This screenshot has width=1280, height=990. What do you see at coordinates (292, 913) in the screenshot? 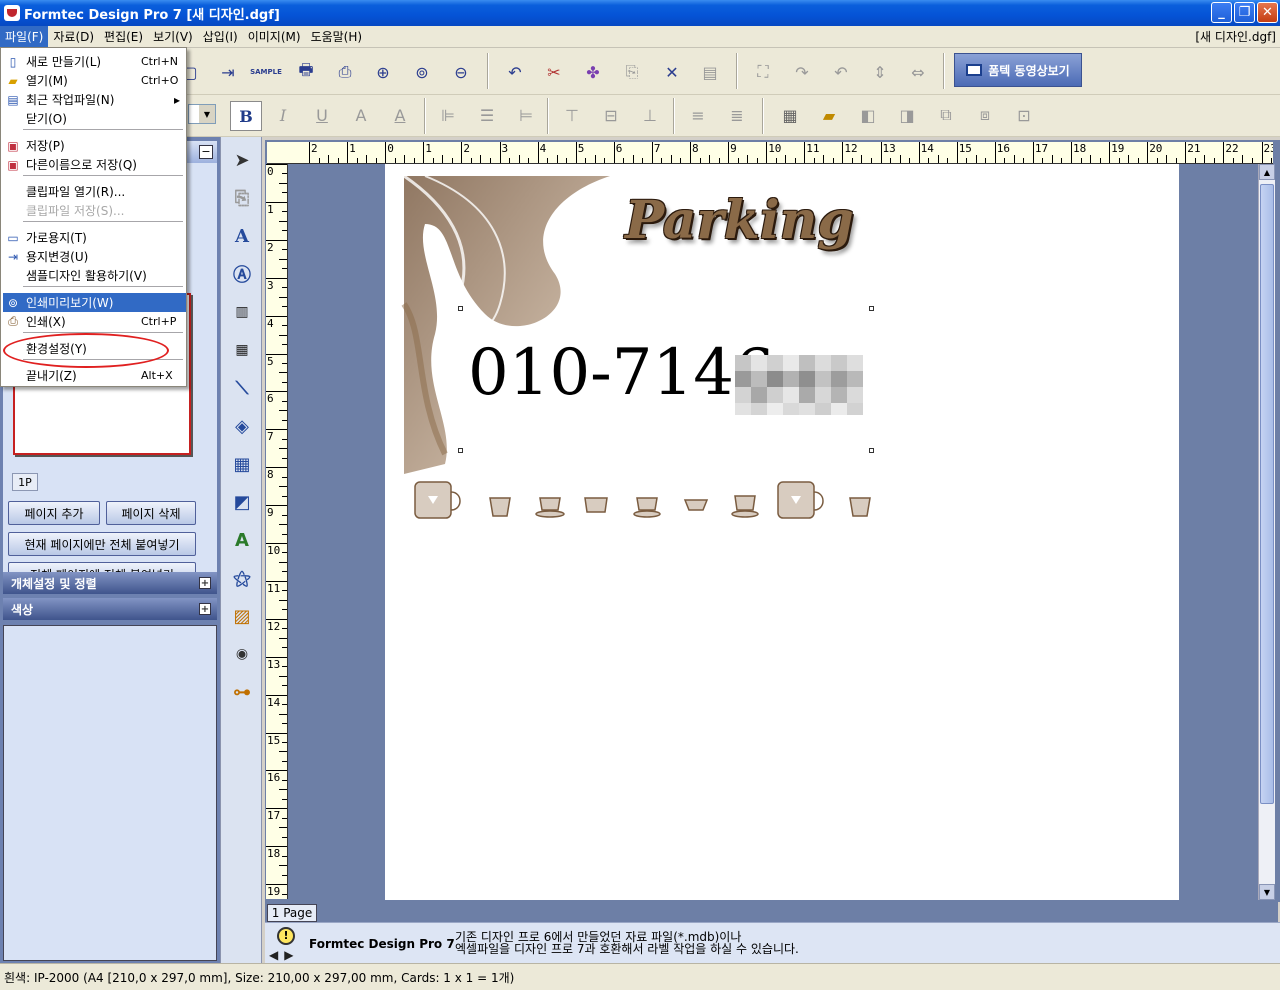
I see `page-label-1: 1 Page` at bounding box center [292, 913].